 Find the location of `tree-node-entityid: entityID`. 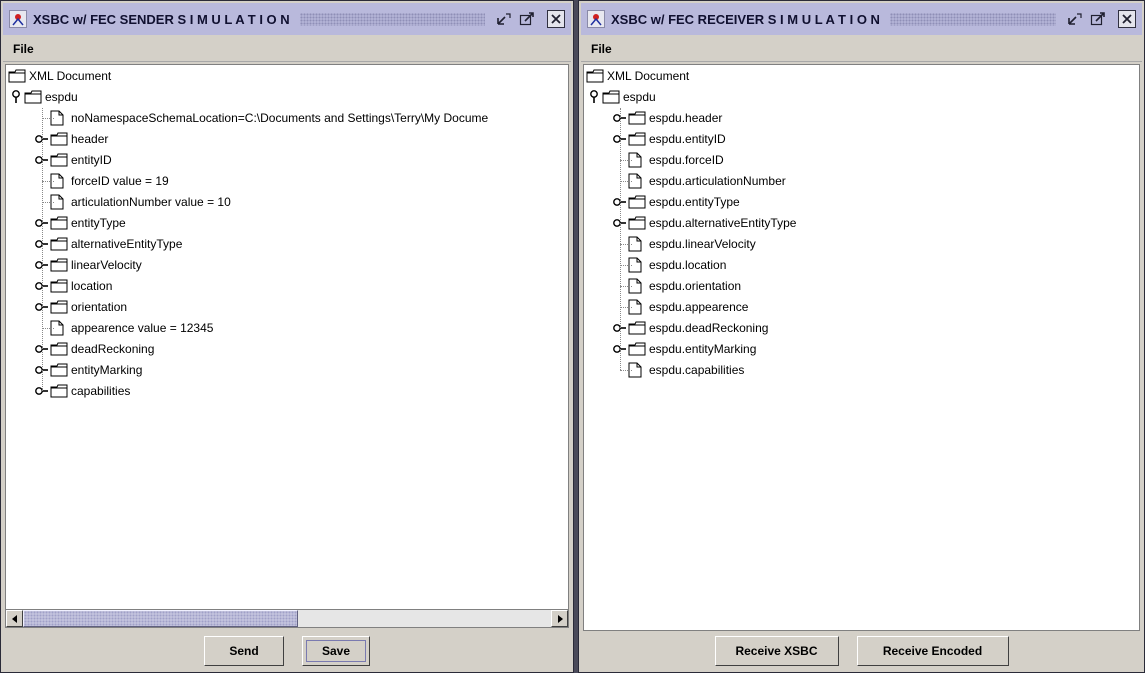

tree-node-entityid: entityID is located at coordinates (287, 160).